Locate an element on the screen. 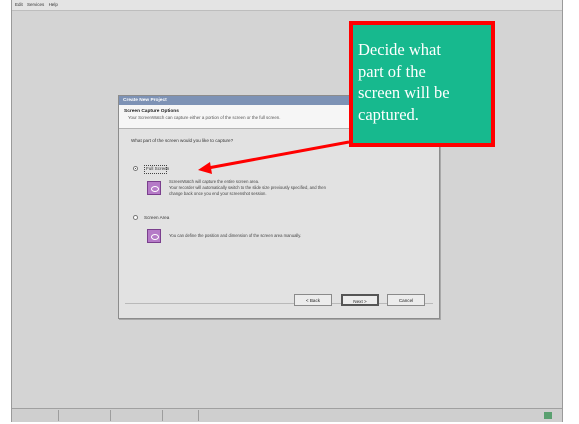 This screenshot has width=579, height=424. annotation-arrow is located at coordinates (274, 157).